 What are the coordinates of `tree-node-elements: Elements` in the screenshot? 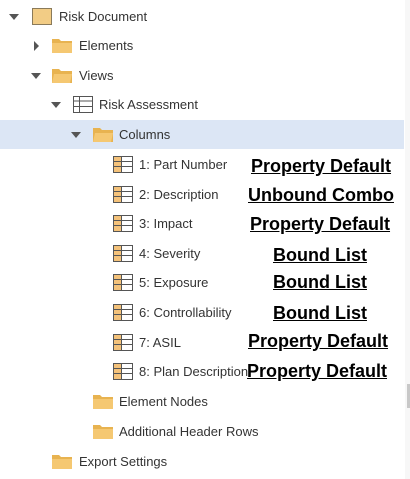 It's located at (202, 45).